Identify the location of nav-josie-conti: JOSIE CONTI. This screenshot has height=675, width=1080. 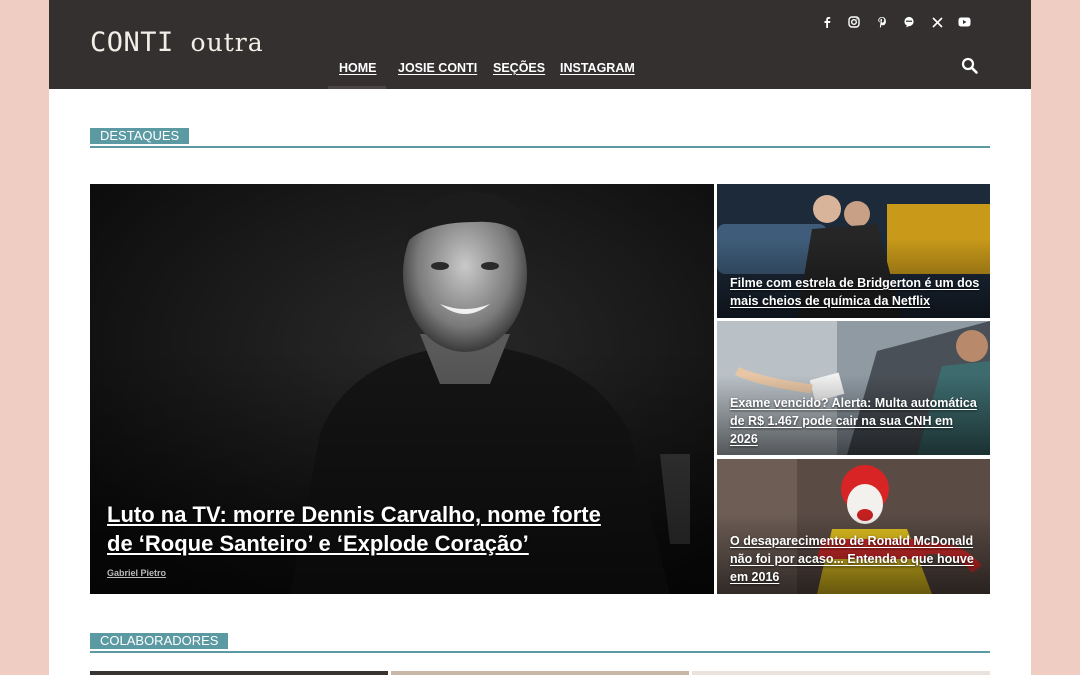
(437, 68).